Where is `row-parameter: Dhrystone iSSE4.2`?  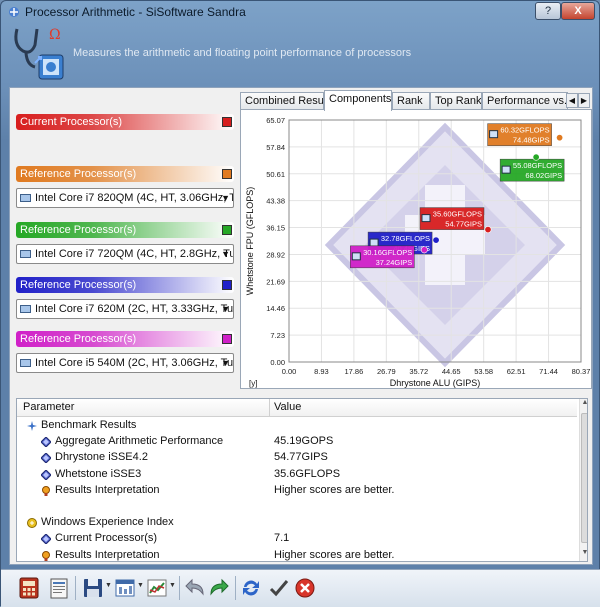 row-parameter: Dhrystone iSSE4.2 is located at coordinates (101, 457).